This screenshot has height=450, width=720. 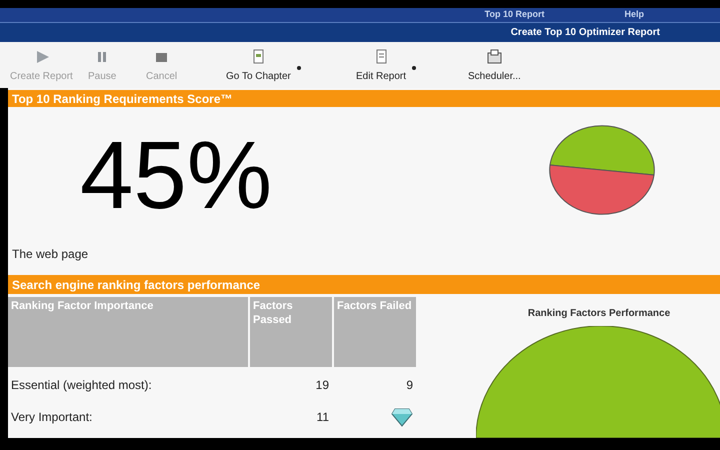 What do you see at coordinates (409, 385) in the screenshot?
I see `table-cell-text: 9` at bounding box center [409, 385].